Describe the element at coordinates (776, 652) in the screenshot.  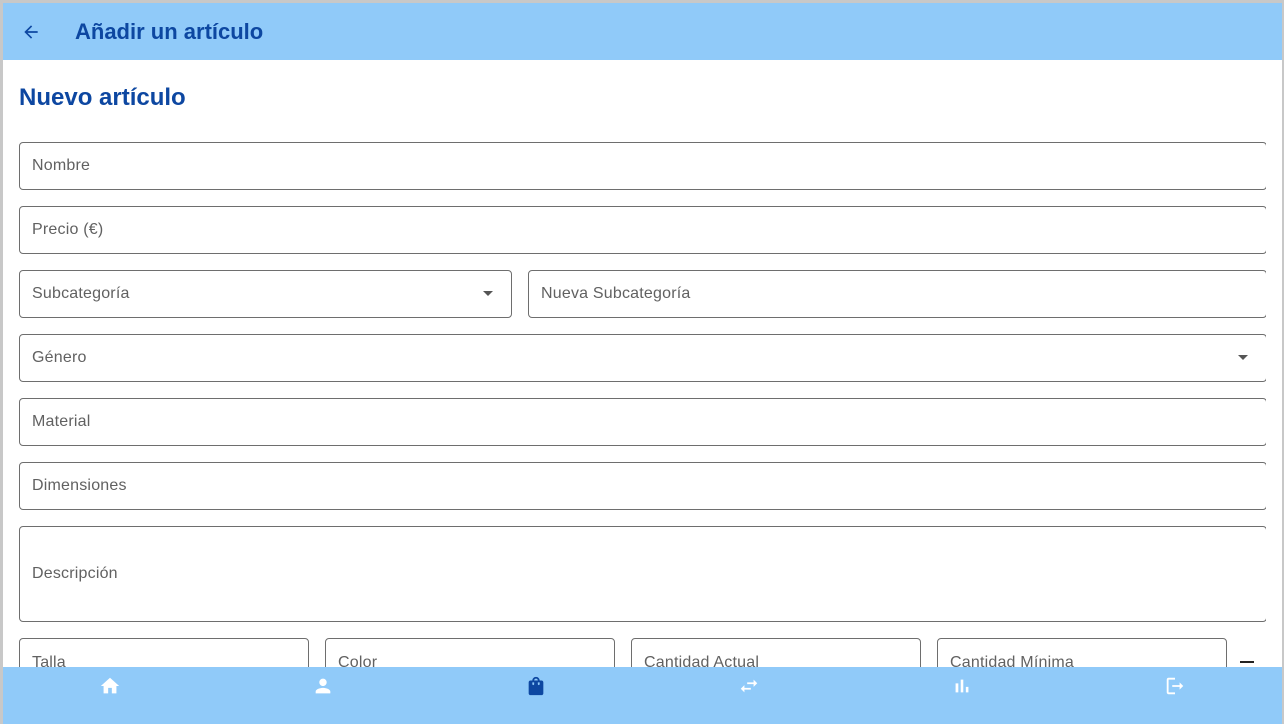
I see `current-quantity-field: Cantidad Actual` at that location.